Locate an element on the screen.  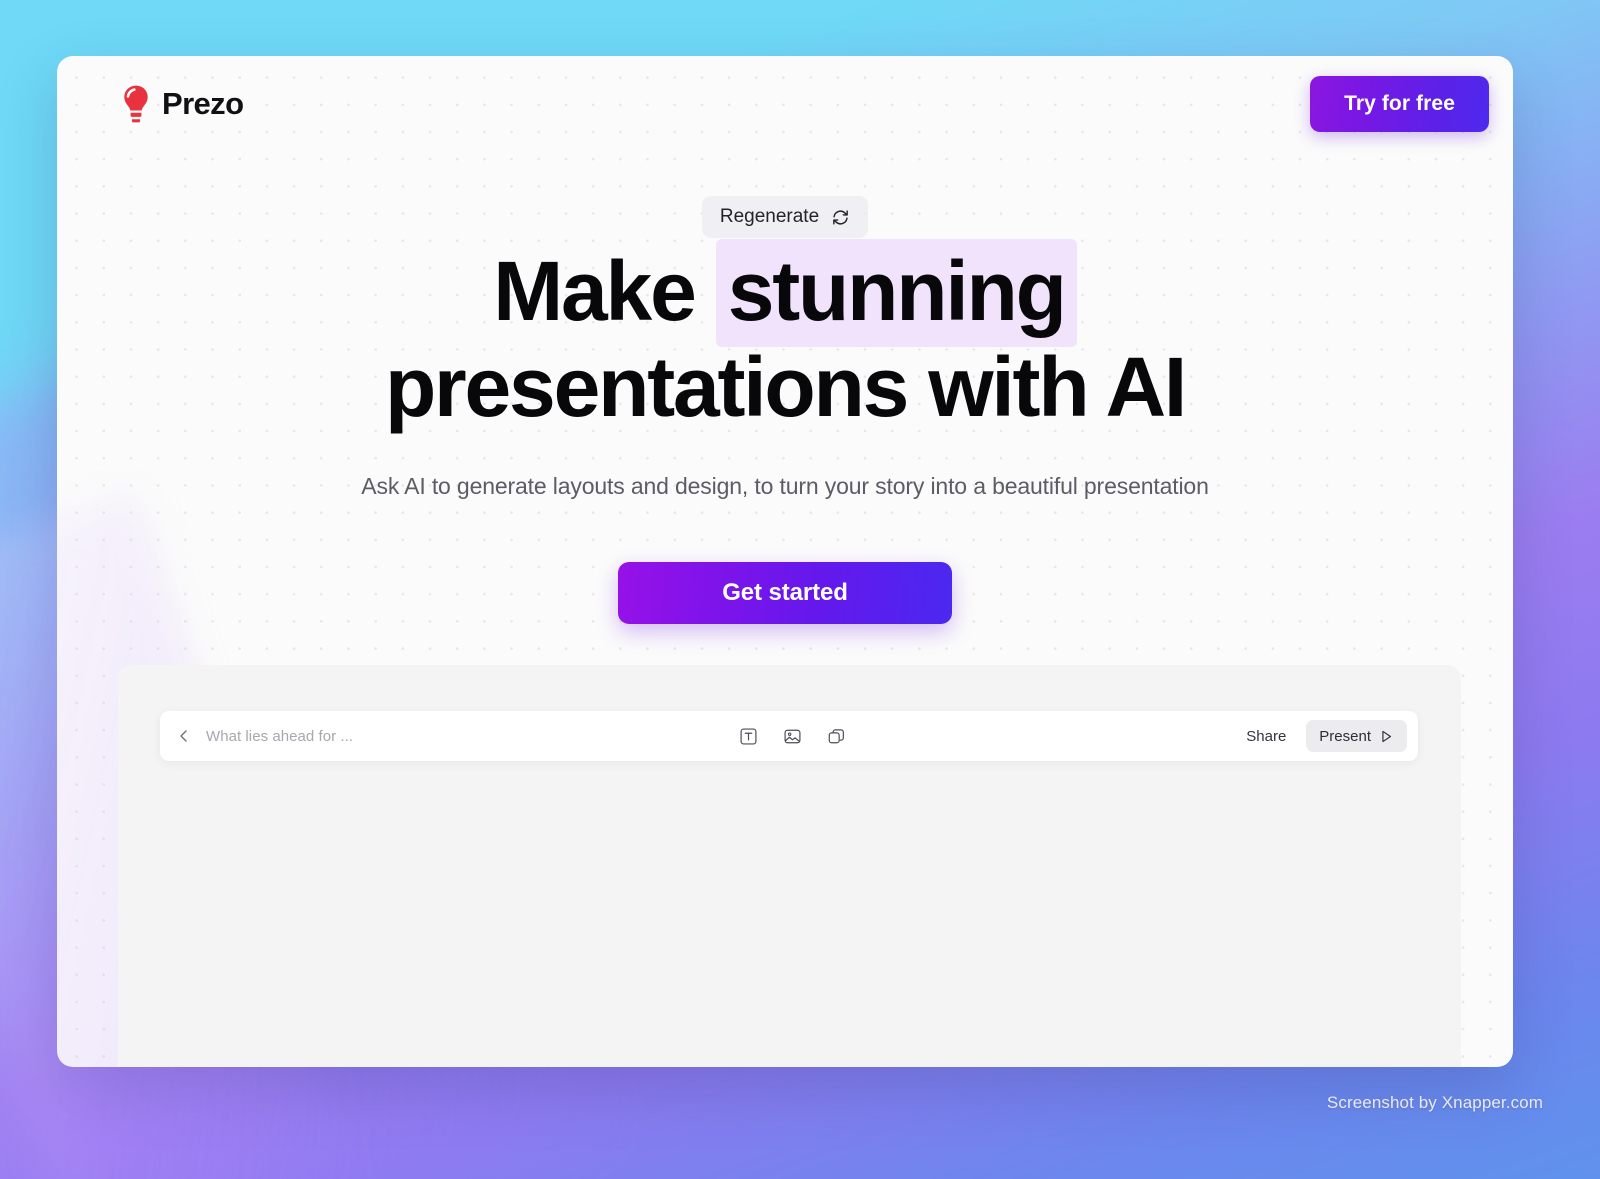
headline-lead: Make is located at coordinates (604, 291).